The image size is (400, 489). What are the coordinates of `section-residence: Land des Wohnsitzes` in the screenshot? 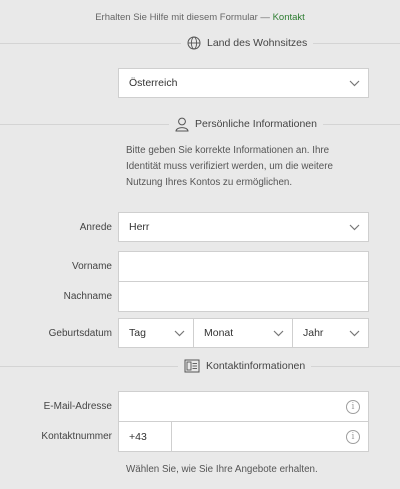 It's located at (247, 43).